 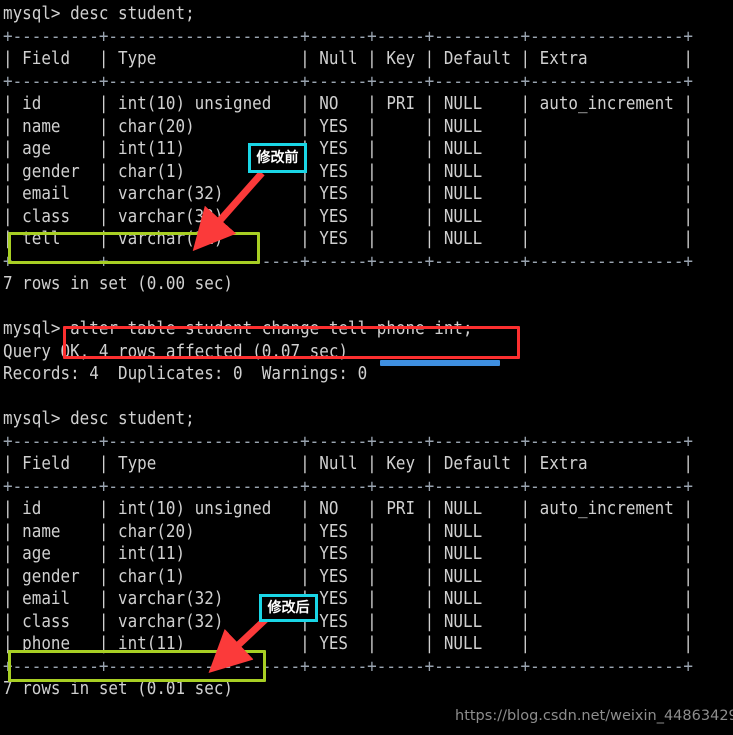 What do you see at coordinates (137, 666) in the screenshot?
I see `highlight-box-phone-row` at bounding box center [137, 666].